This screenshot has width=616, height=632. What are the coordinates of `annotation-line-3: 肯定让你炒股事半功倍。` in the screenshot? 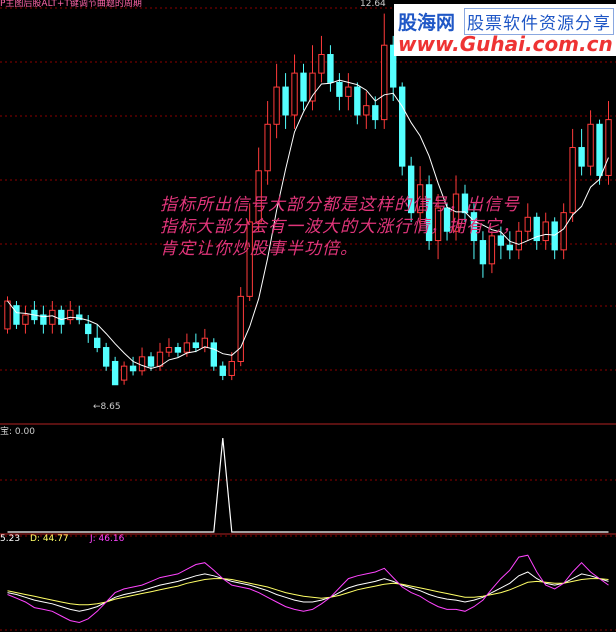 It's located at (259, 249).